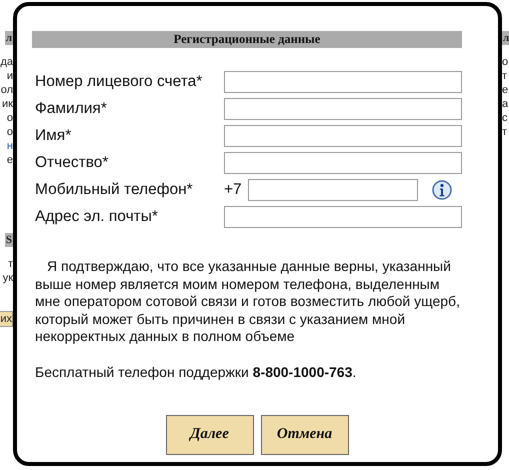 Image resolution: width=509 pixels, height=470 pixels. Describe the element at coordinates (53, 136) in the screenshot. I see `field-label: Имя*` at that location.